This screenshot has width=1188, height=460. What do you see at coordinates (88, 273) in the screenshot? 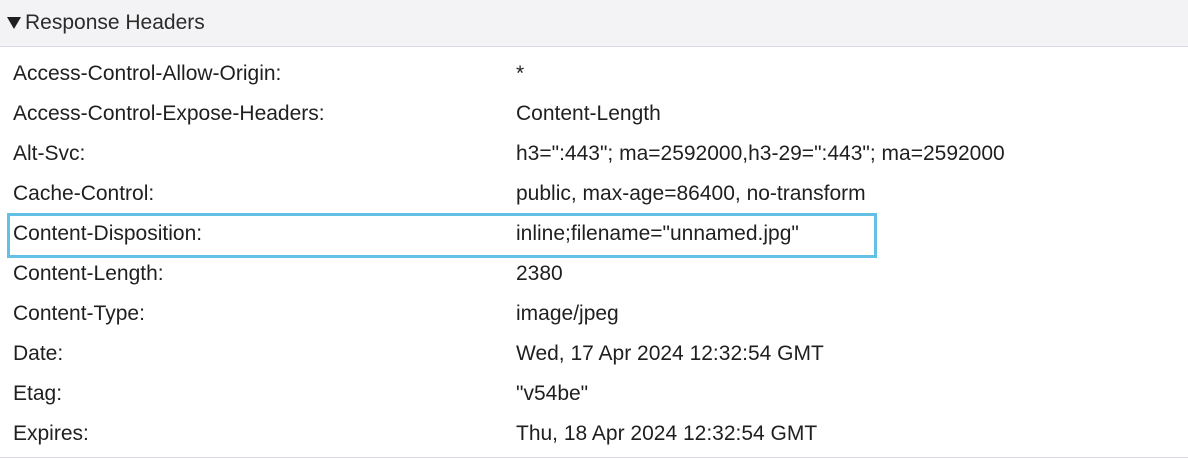
I see `header-name: Content-Length:` at bounding box center [88, 273].